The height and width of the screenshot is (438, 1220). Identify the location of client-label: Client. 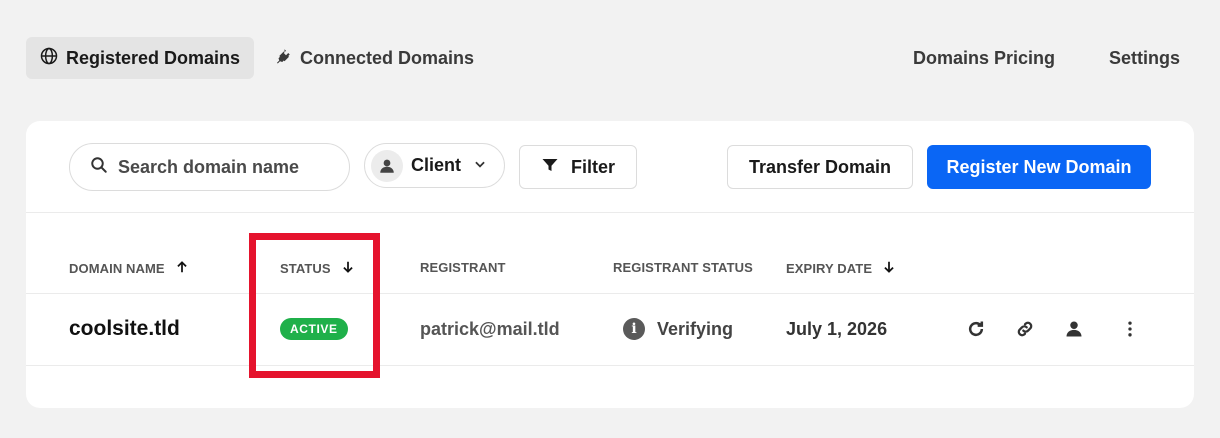
(436, 165).